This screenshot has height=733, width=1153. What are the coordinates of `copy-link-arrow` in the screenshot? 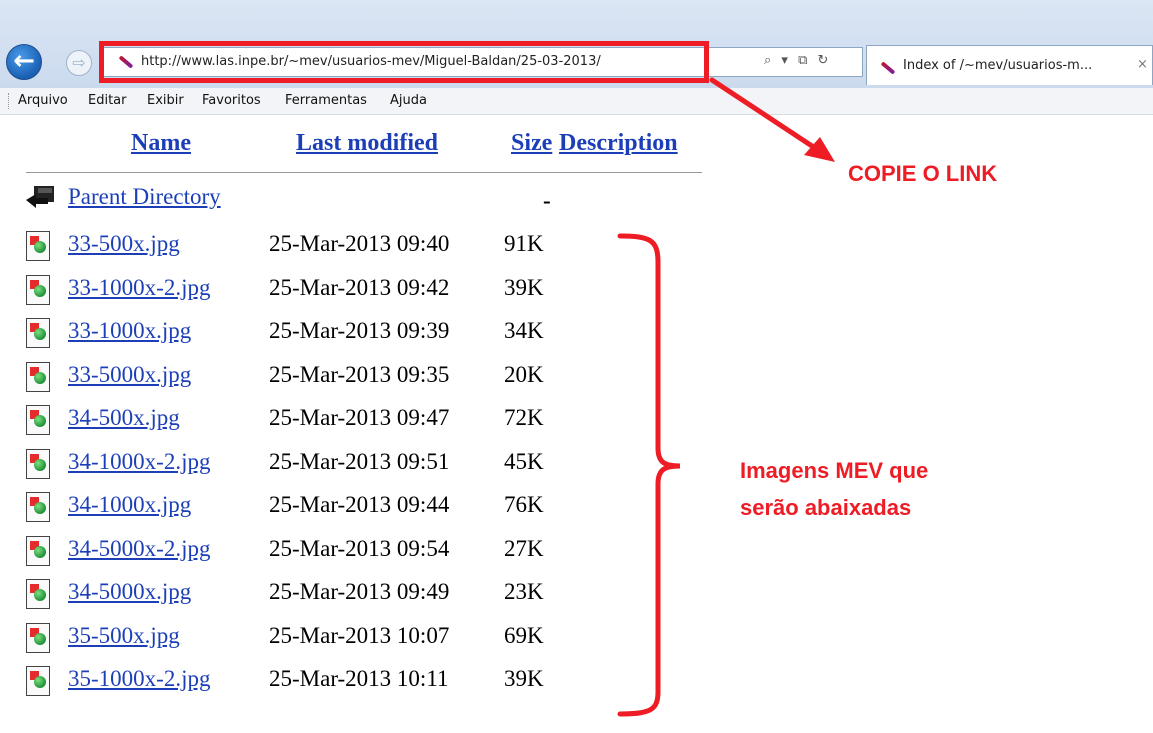 It's located at (772, 119).